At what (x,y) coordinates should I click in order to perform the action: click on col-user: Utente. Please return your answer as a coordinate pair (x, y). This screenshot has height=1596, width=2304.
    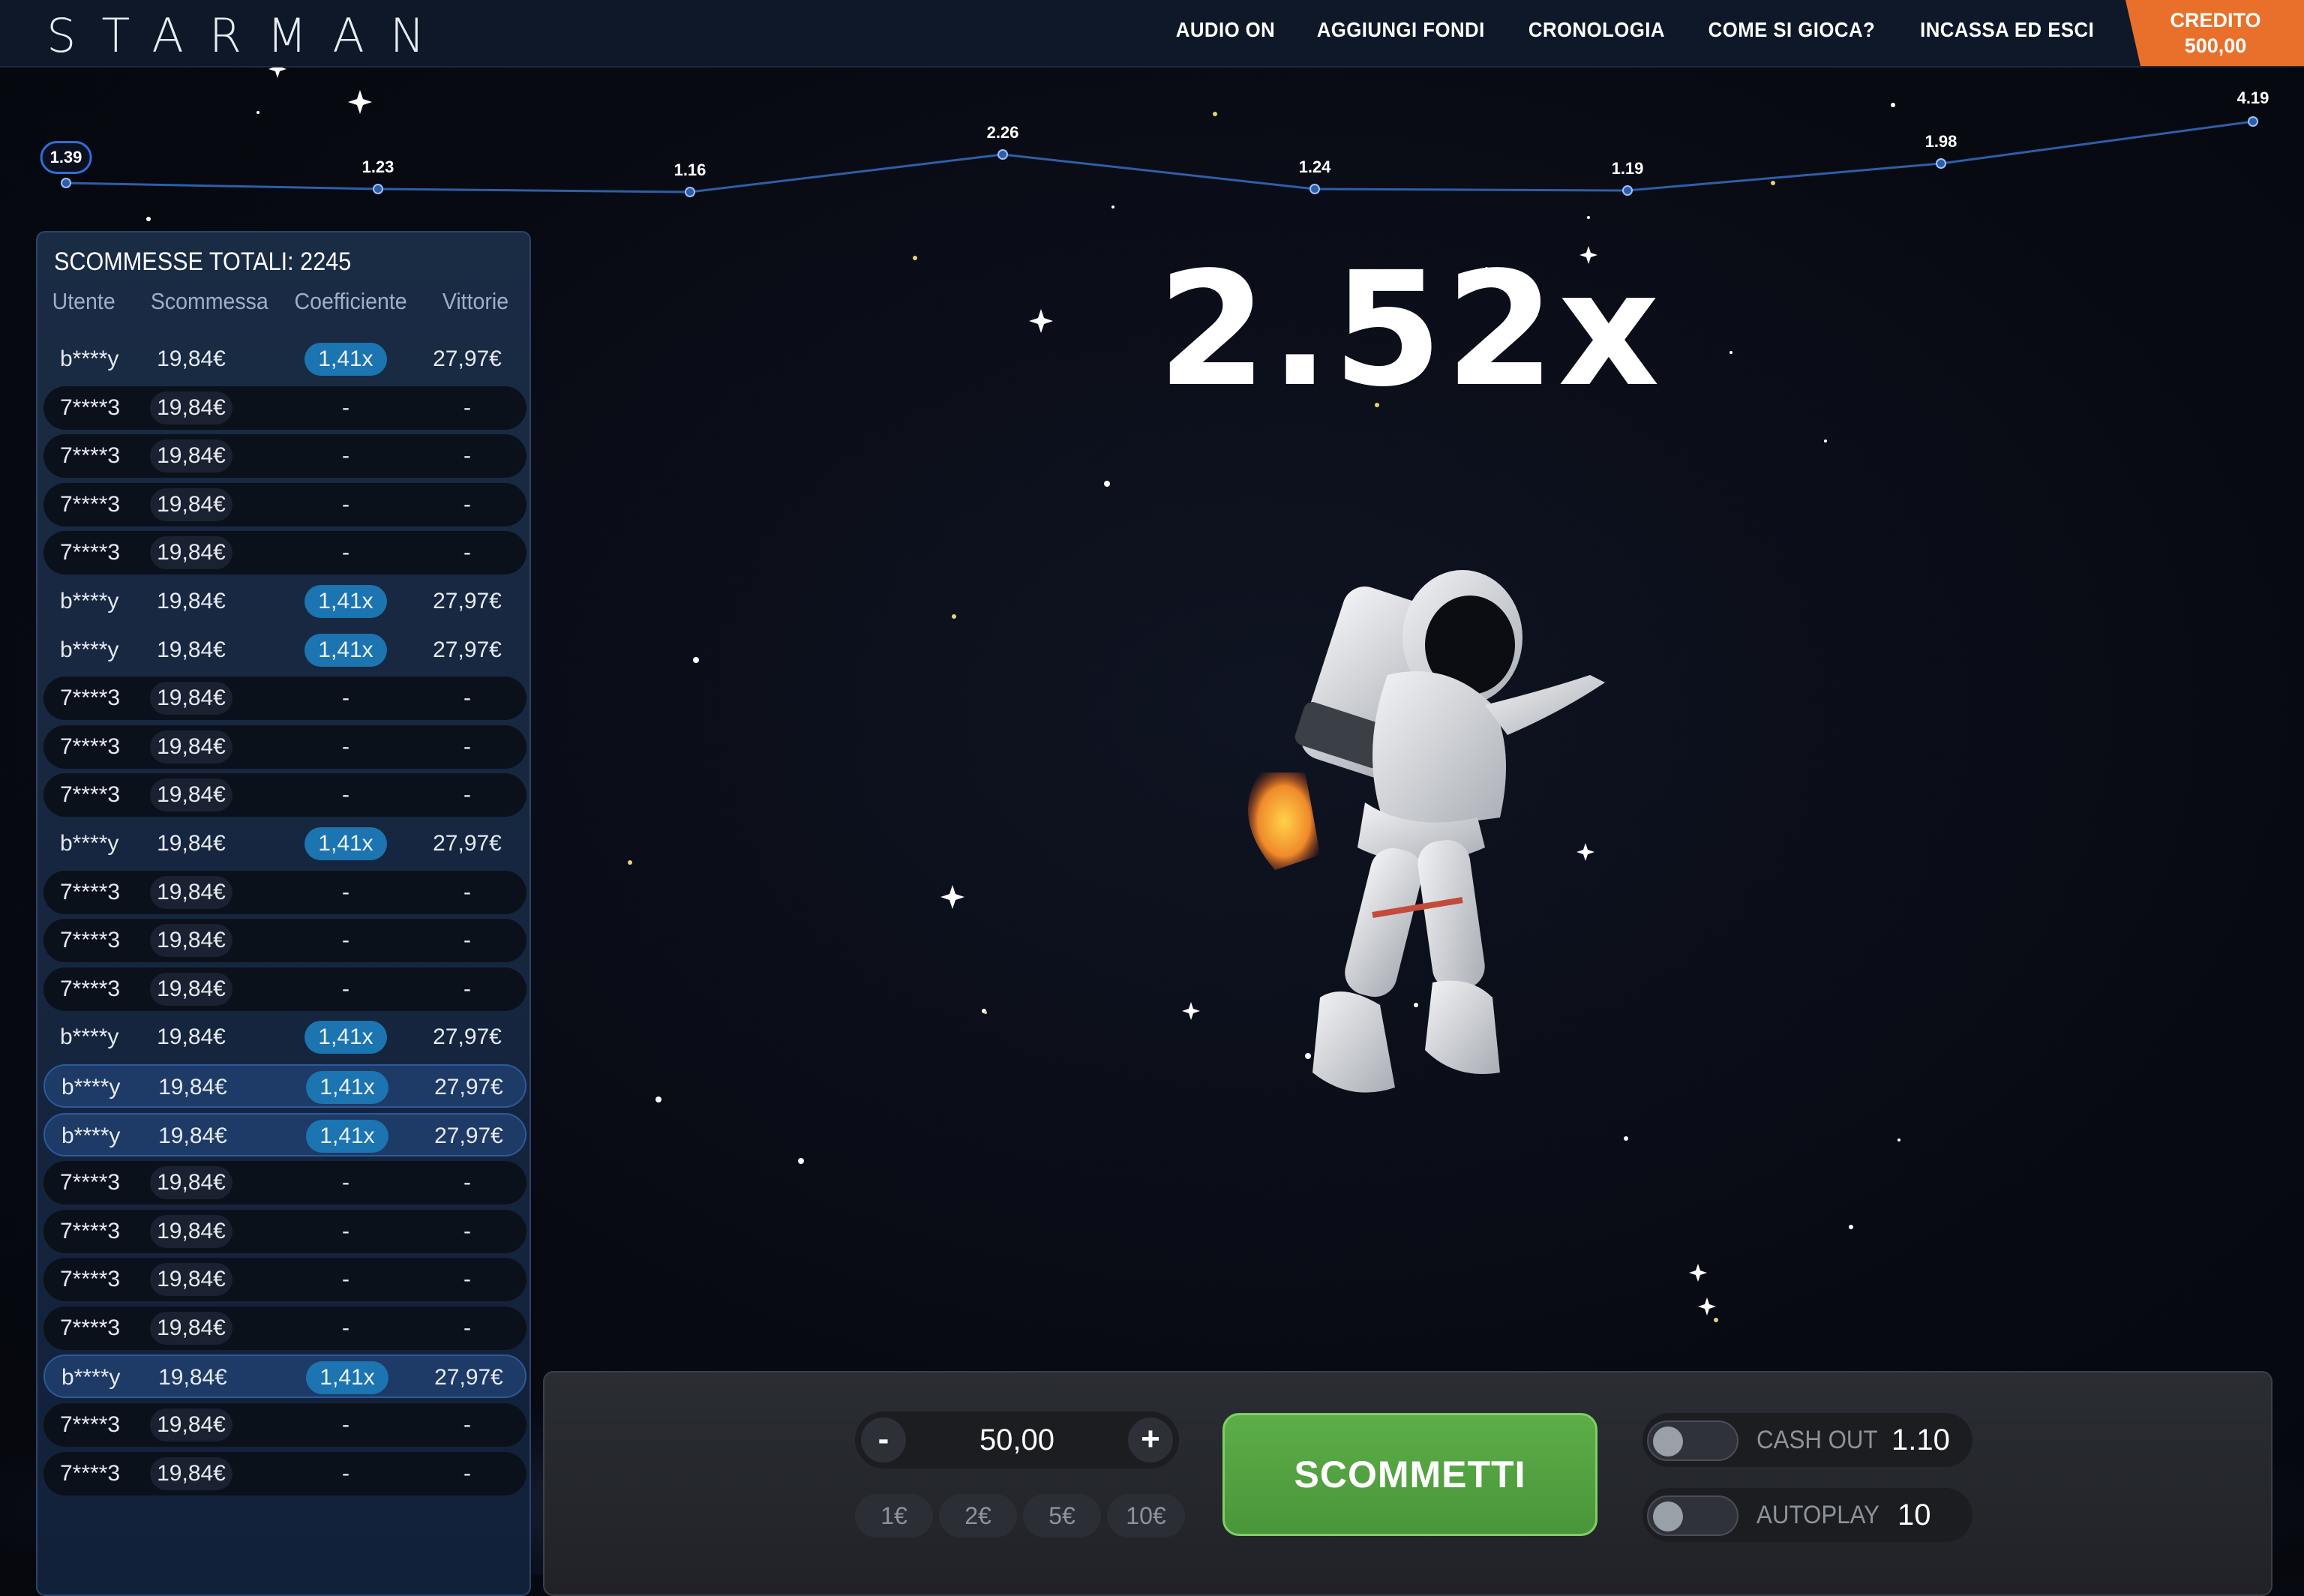
    Looking at the image, I should click on (84, 301).